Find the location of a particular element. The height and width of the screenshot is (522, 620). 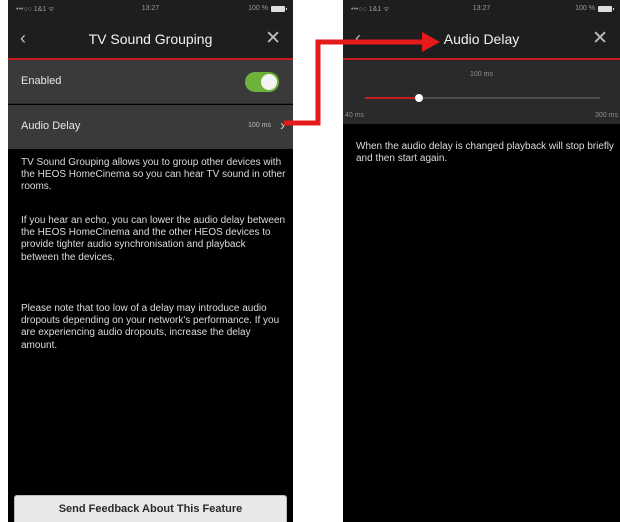

connector-line is located at coordinates (353, 82).